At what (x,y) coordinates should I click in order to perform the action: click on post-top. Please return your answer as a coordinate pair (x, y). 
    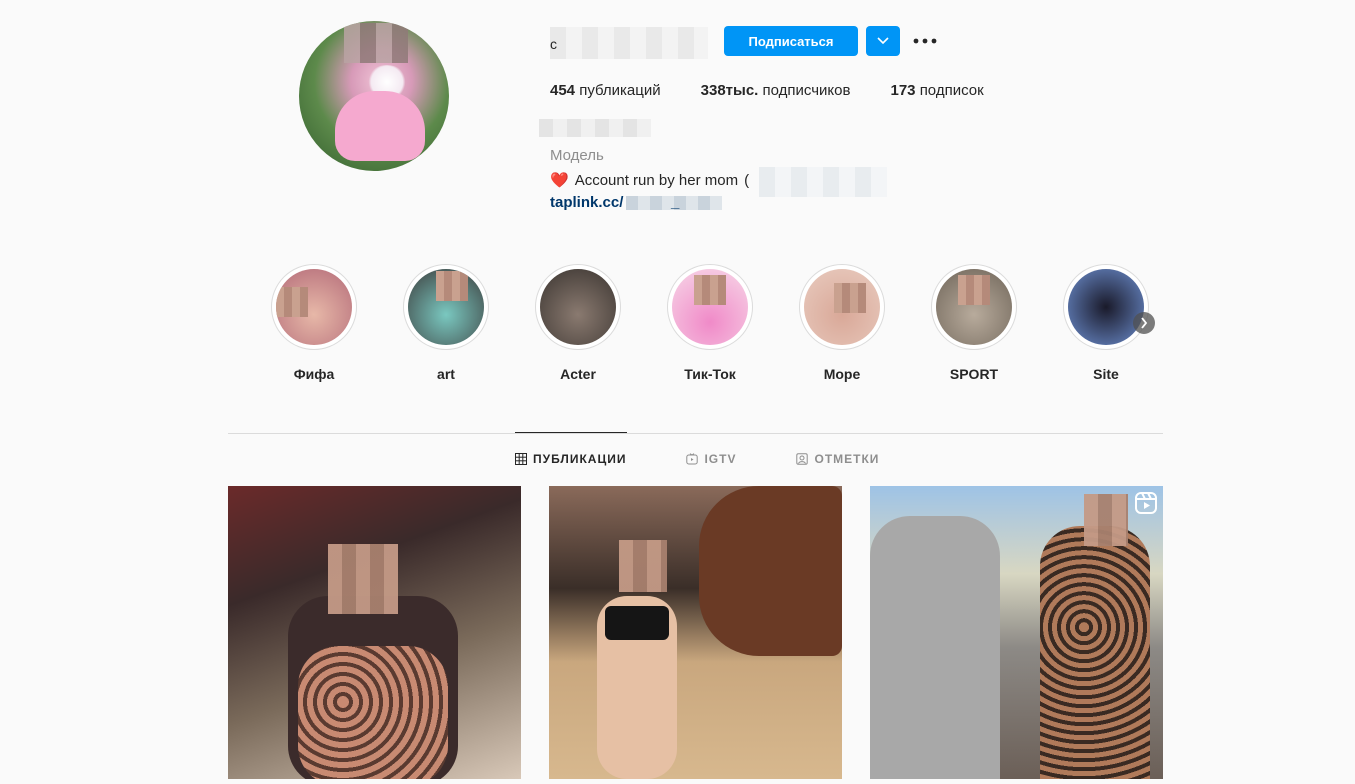
    Looking at the image, I should click on (637, 623).